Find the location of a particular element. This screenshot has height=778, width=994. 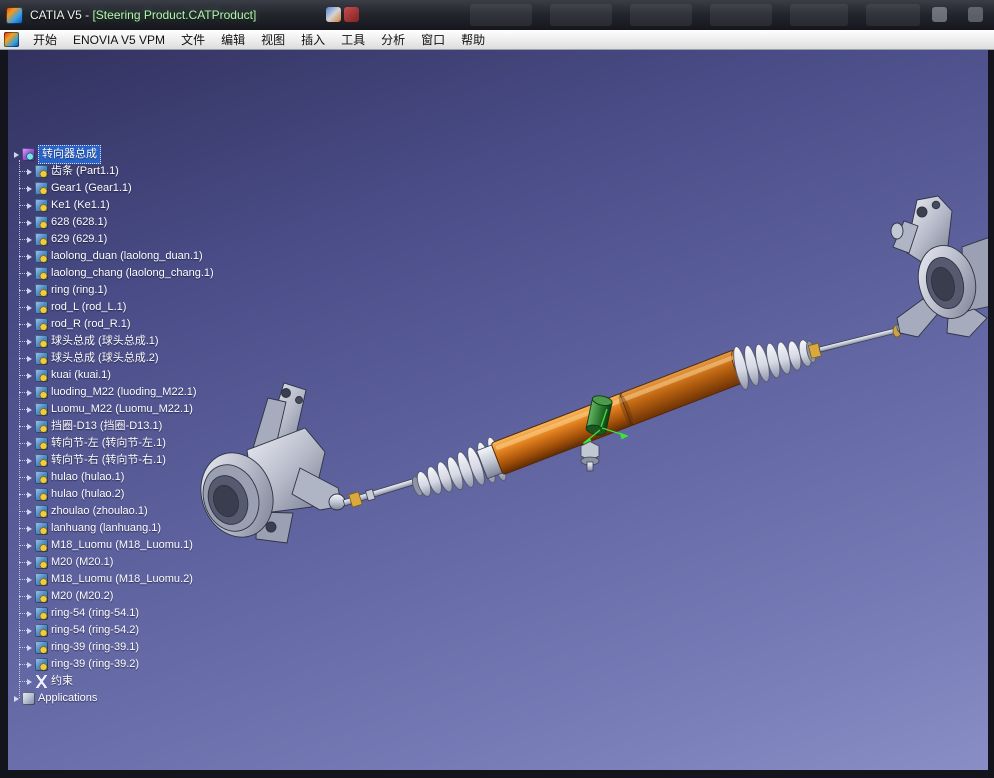

tree-item: Luomu_M22 (Luomu_M22.1) is located at coordinates (111, 409).